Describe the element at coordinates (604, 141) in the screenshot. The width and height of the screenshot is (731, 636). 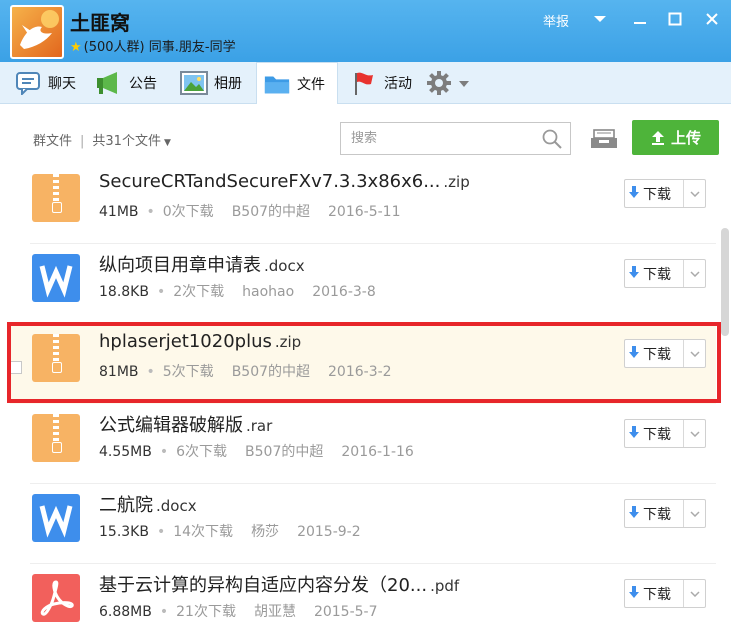
I see `inbox-icon` at that location.